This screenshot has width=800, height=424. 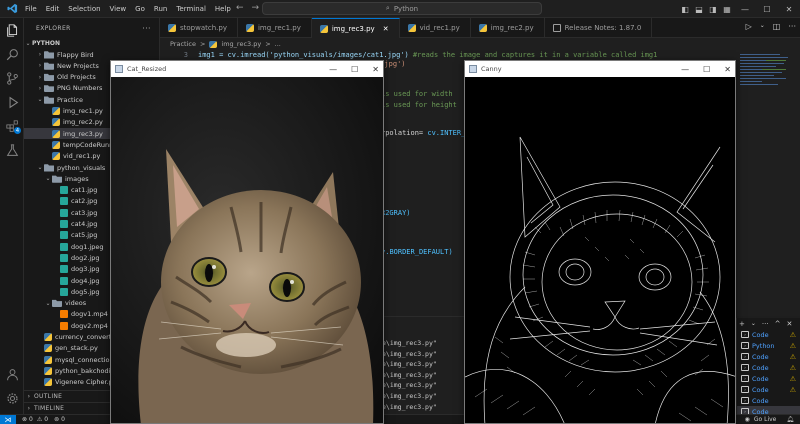 What do you see at coordinates (84, 9) in the screenshot?
I see `menu-selection: Selection` at bounding box center [84, 9].